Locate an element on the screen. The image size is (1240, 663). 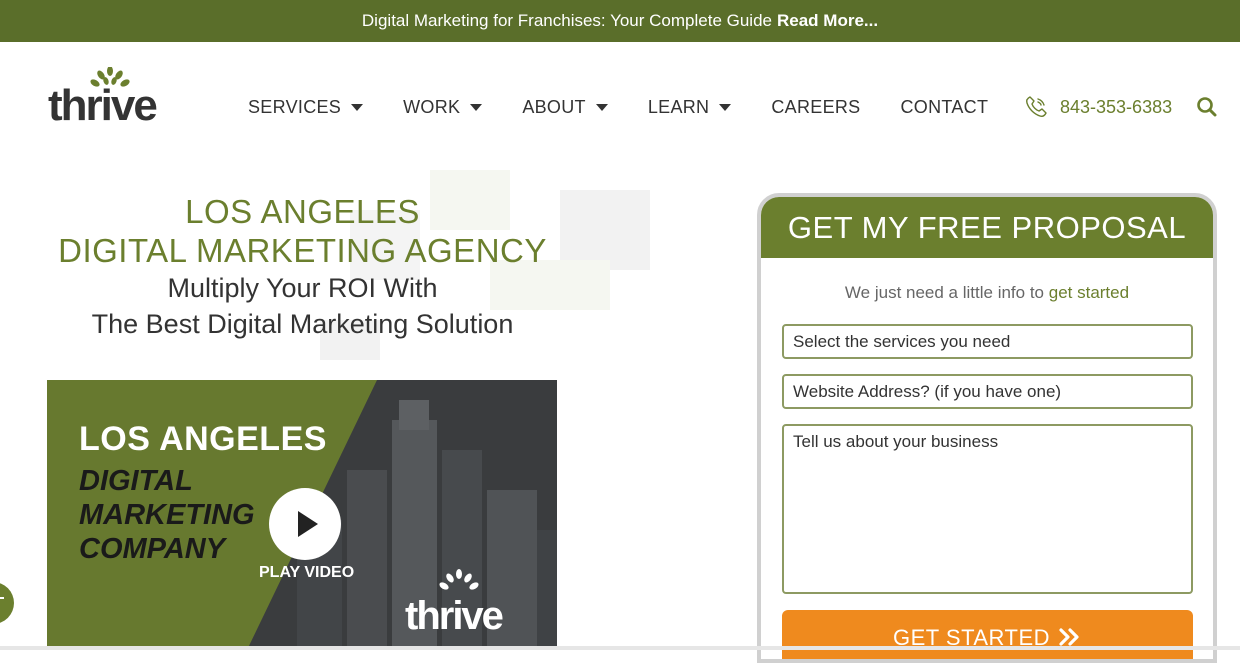
get-started-link: get started is located at coordinates (1089, 292).